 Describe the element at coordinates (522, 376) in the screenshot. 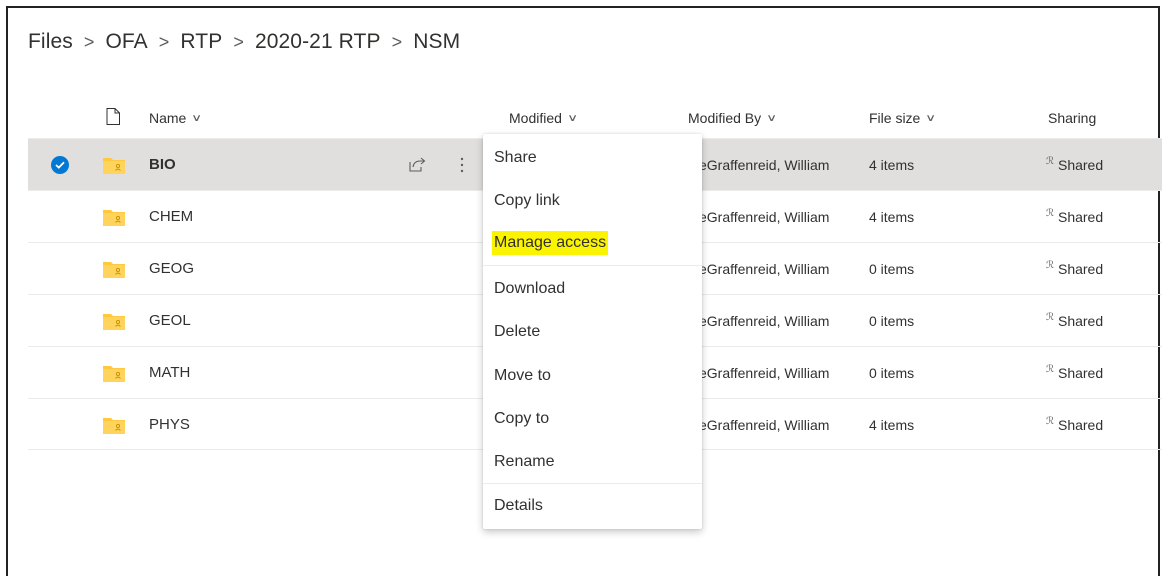

I see `menu-item-move-to: Move to` at that location.